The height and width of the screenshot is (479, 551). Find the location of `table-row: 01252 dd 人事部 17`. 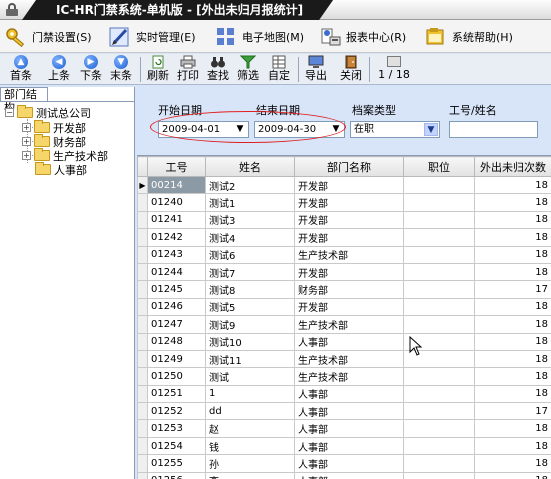

table-row: 01252 dd 人事部 17 is located at coordinates (344, 411).